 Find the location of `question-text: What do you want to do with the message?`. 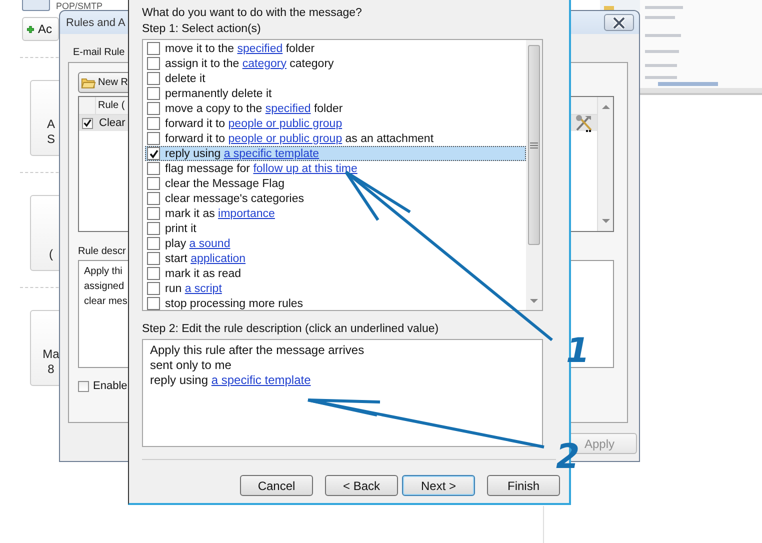

question-text: What do you want to do with the message? is located at coordinates (252, 13).